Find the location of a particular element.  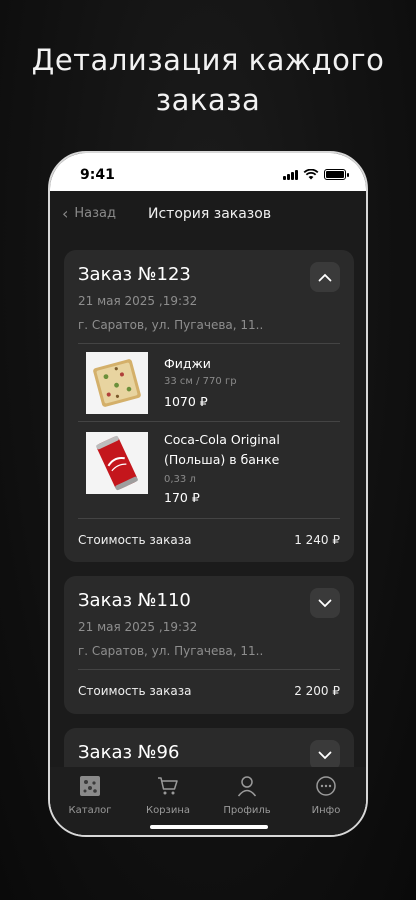

collapse-button is located at coordinates (325, 277).